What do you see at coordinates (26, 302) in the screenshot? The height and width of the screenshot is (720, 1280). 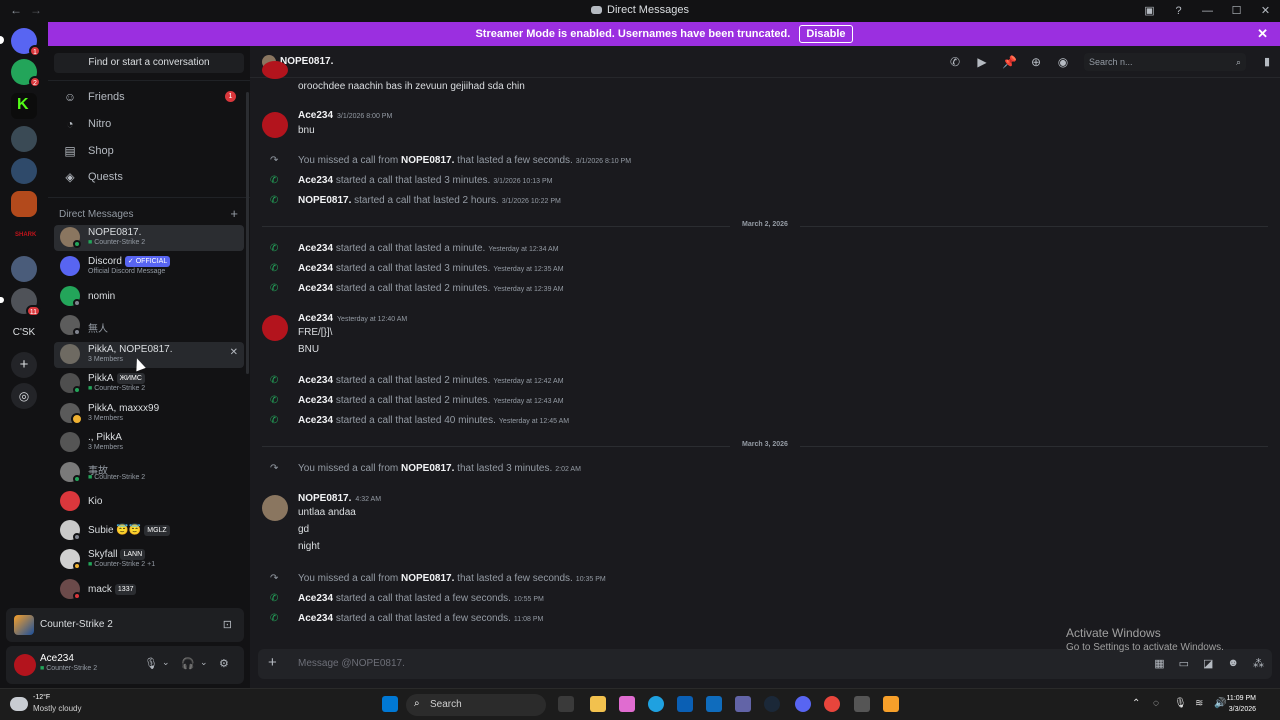 I see `server-icon-avatar: 11` at bounding box center [26, 302].